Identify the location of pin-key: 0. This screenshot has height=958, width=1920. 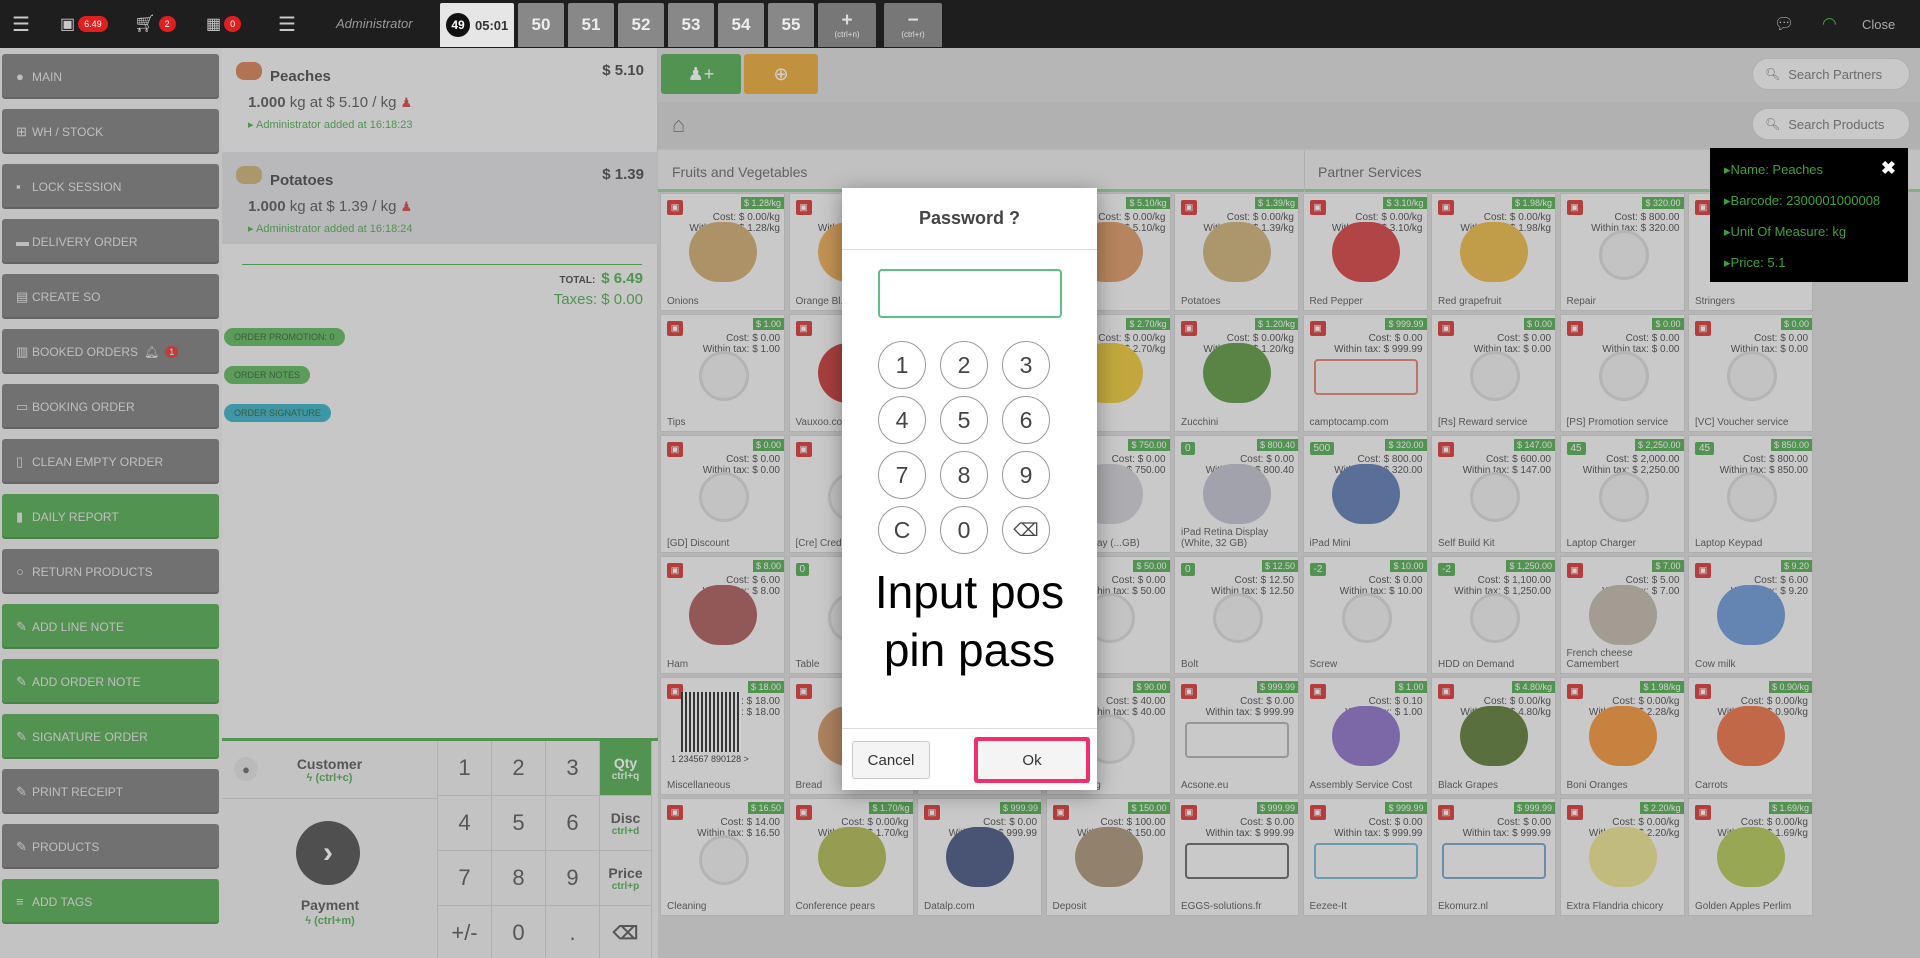
(964, 530).